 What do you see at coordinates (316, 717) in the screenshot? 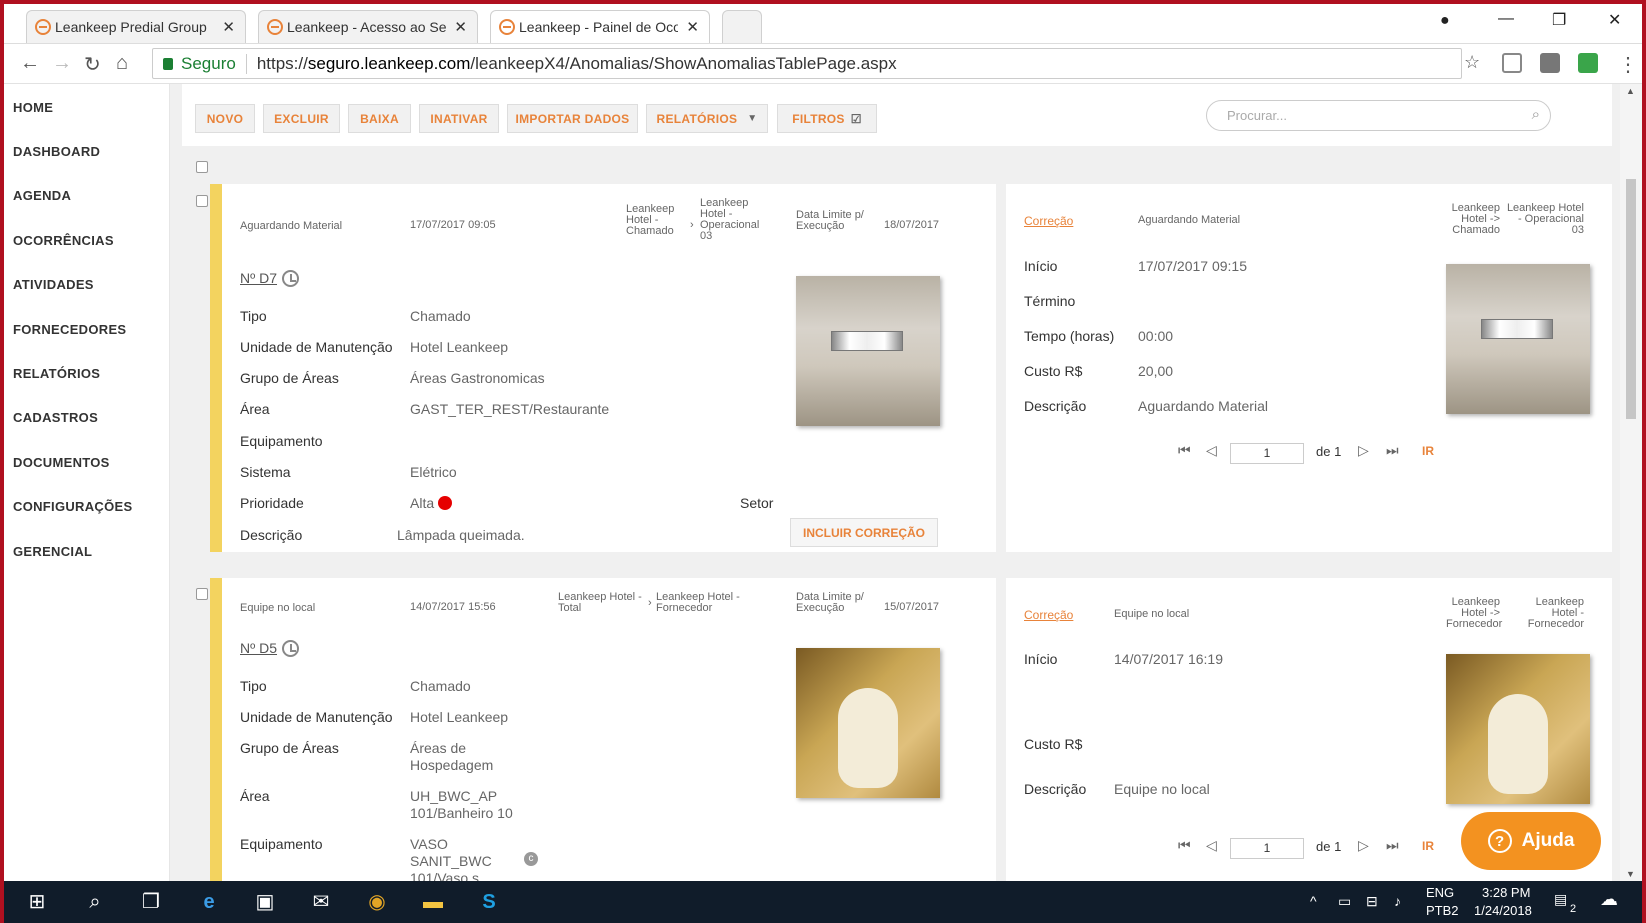
I see `unidade-label: Unidade de Manutenção` at bounding box center [316, 717].